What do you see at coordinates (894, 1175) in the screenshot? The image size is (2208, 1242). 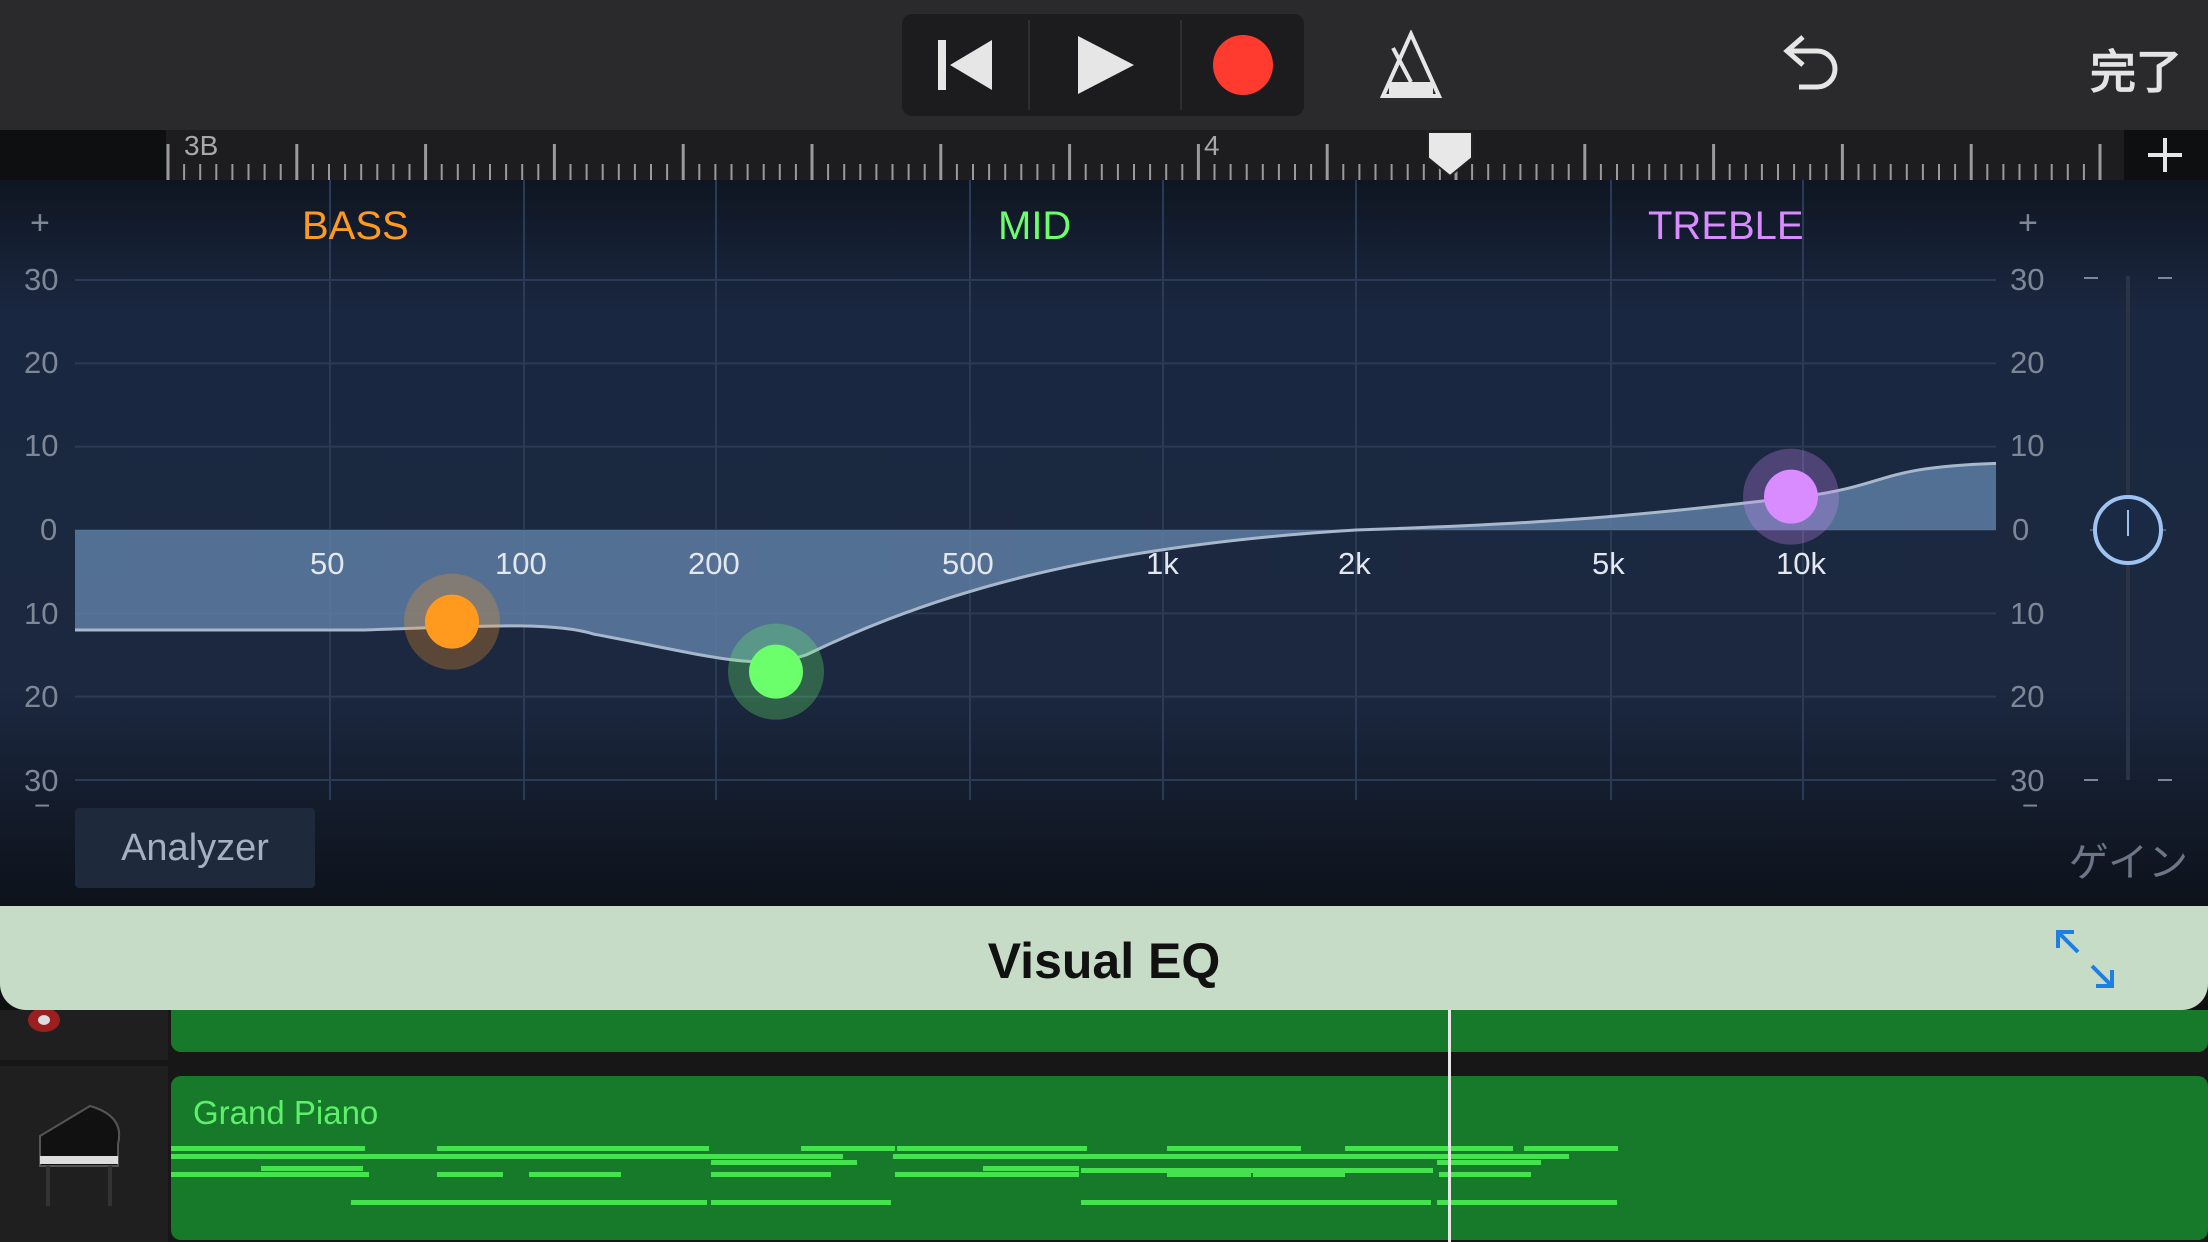 I see `midi-notes` at bounding box center [894, 1175].